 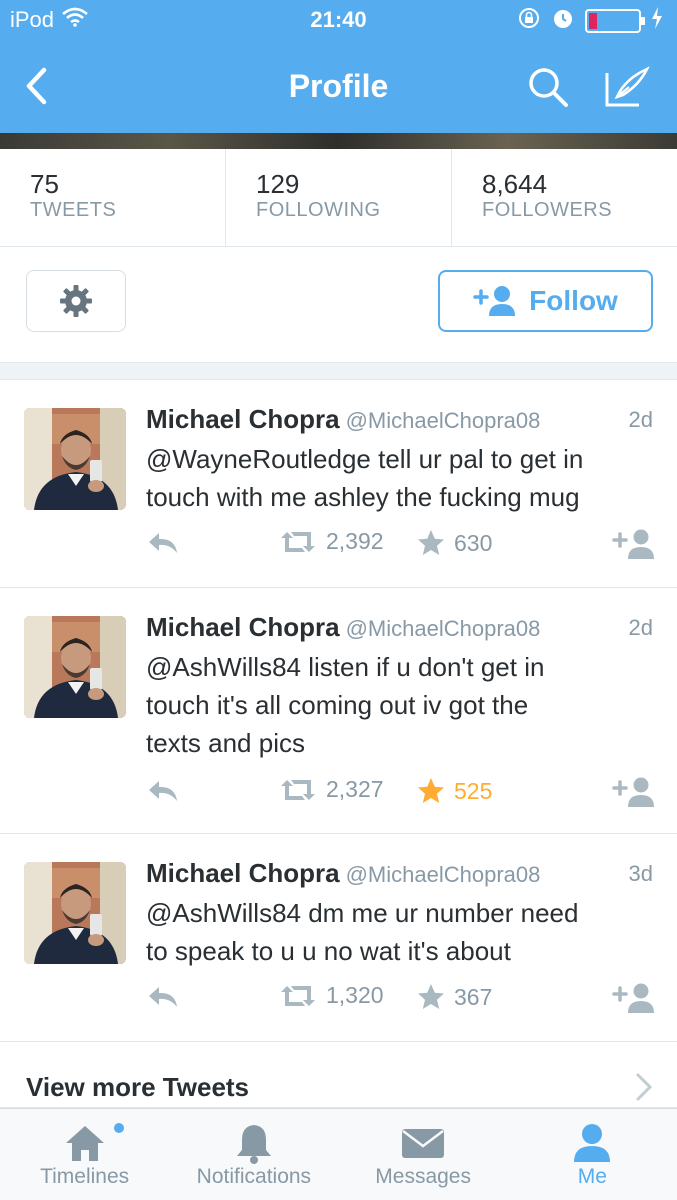 I want to click on page-title: Profile, so click(x=338, y=86).